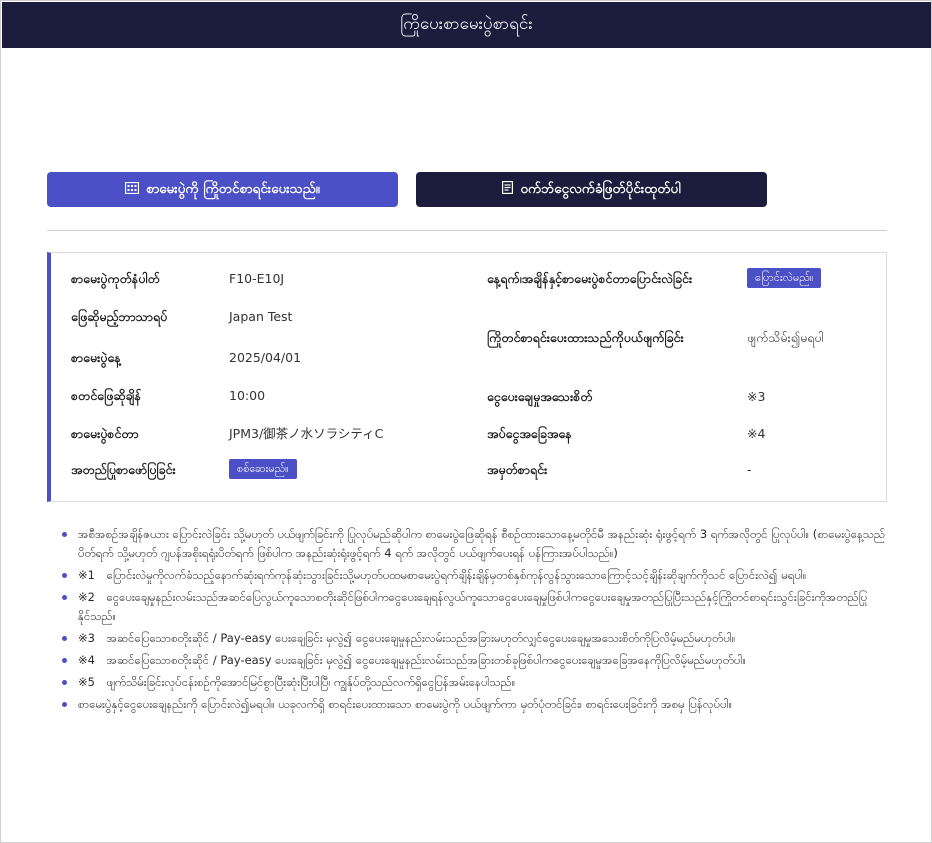  I want to click on calendar-grid-icon, so click(132, 189).